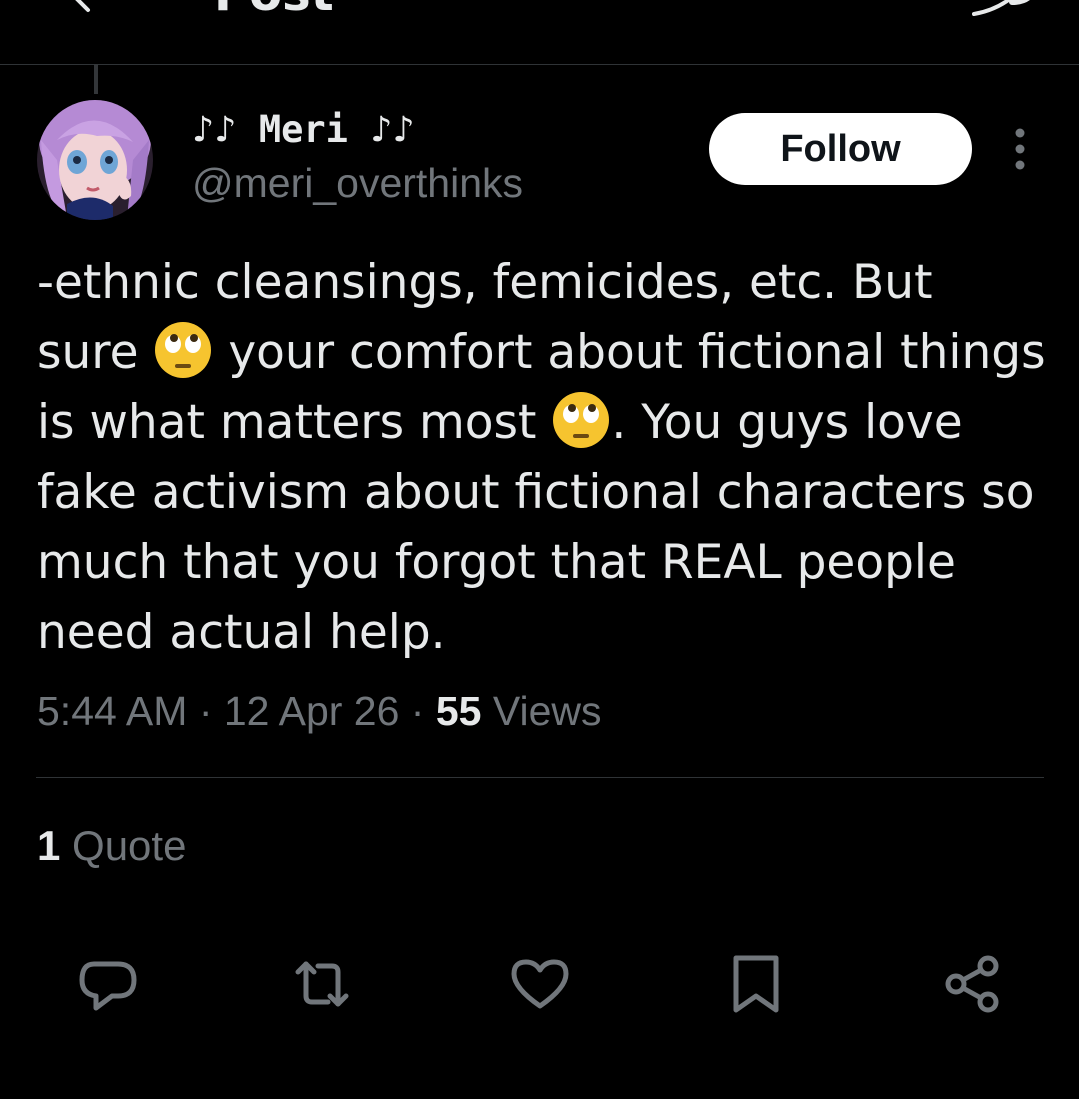 This screenshot has width=1079, height=1099. What do you see at coordinates (1020, 149) in the screenshot?
I see `more-vertical-icon` at bounding box center [1020, 149].